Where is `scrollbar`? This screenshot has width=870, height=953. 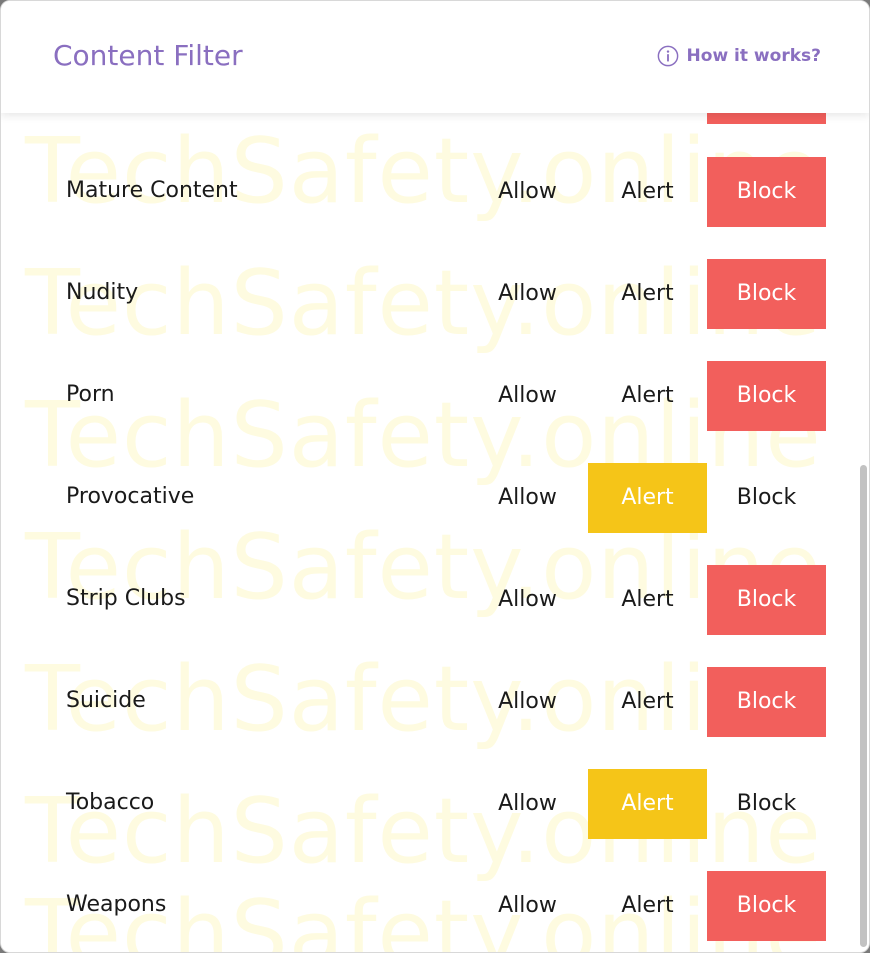
scrollbar is located at coordinates (863, 532).